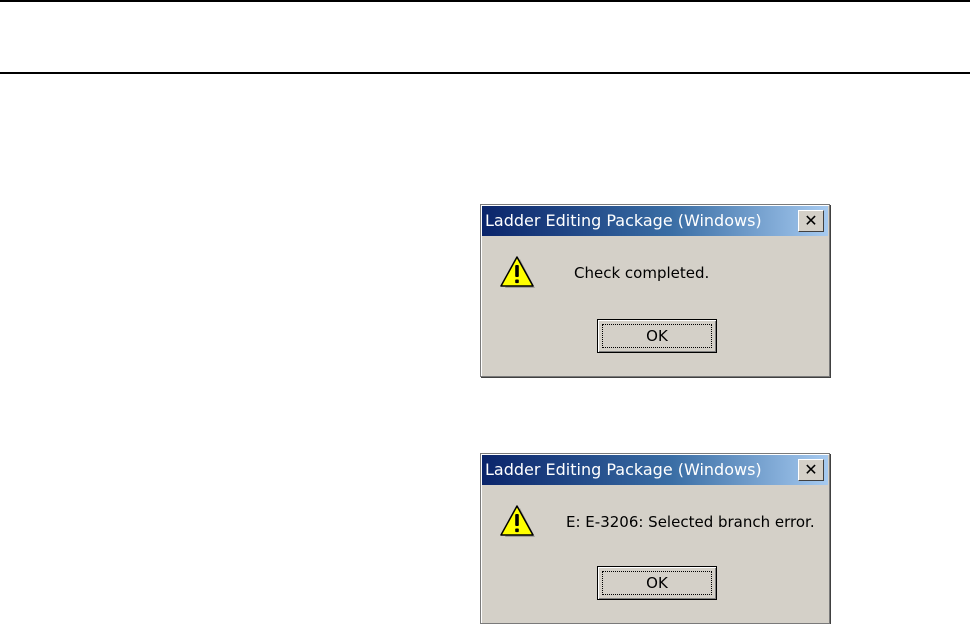 The width and height of the screenshot is (970, 624). What do you see at coordinates (485, 73) in the screenshot?
I see `section-rule` at bounding box center [485, 73].